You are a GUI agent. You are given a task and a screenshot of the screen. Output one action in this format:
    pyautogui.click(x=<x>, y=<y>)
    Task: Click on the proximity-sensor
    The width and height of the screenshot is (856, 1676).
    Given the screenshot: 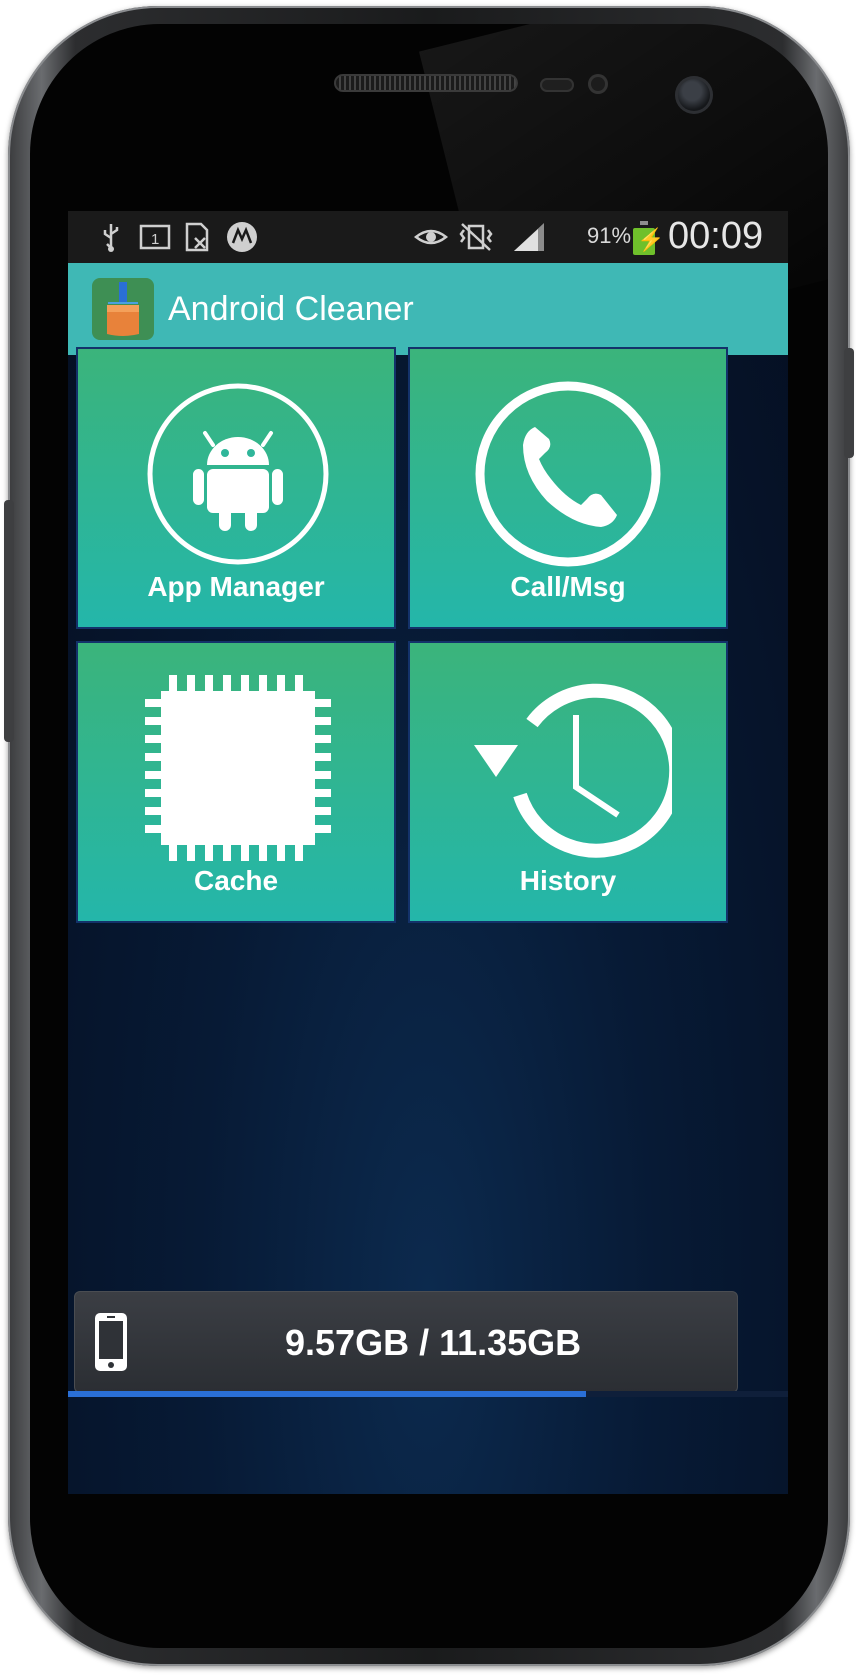 What is the action you would take?
    pyautogui.click(x=557, y=85)
    